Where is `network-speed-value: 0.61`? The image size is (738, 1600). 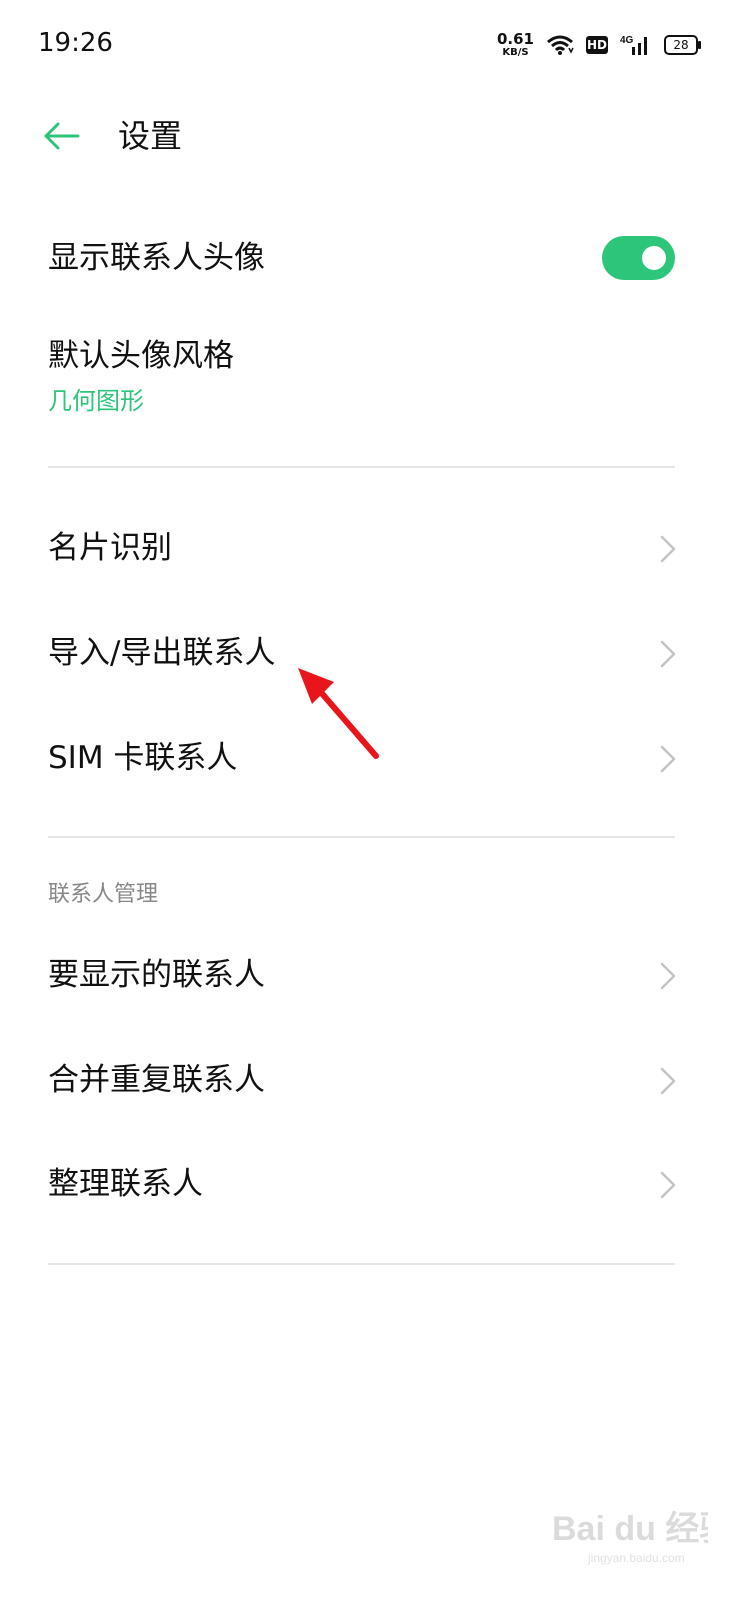 network-speed-value: 0.61 is located at coordinates (515, 39).